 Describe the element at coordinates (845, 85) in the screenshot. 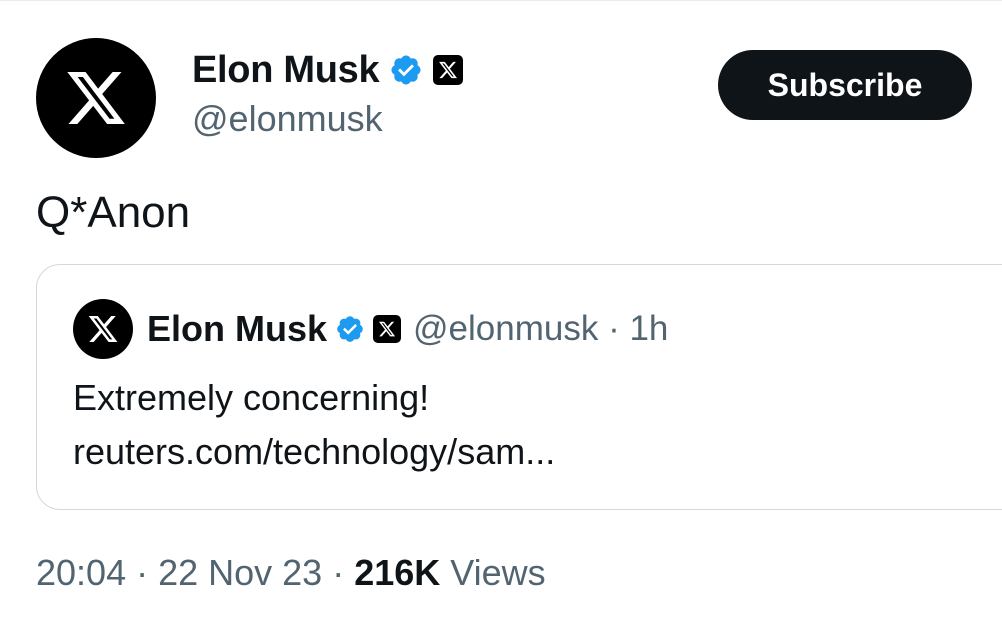

I see `subscribe-button: Subscribe` at that location.